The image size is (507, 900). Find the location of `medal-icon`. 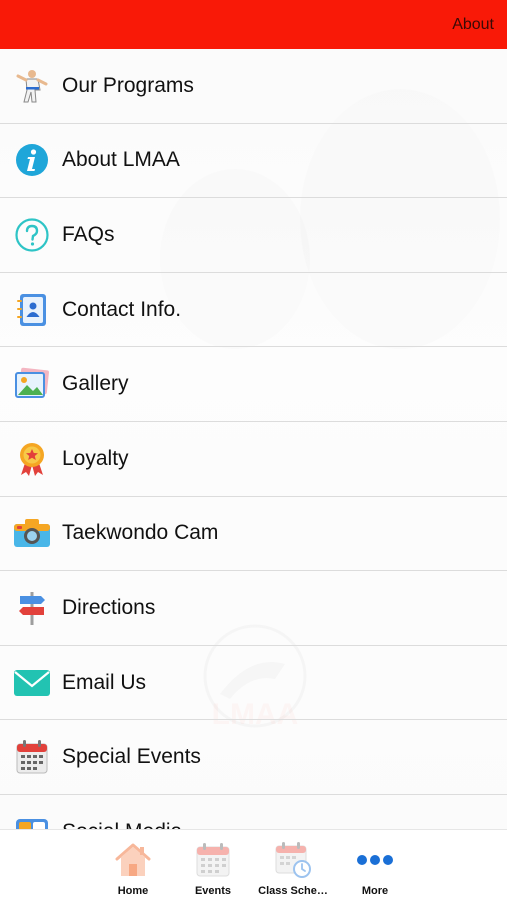

medal-icon is located at coordinates (32, 459).